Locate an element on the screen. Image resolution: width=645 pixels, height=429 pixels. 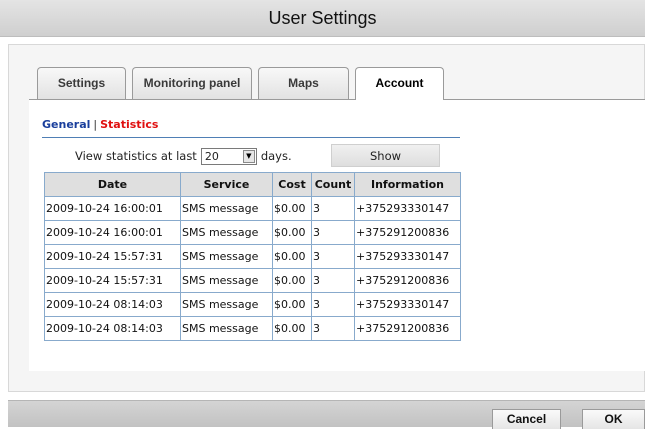
column-header-cost: Cost is located at coordinates (292, 184).